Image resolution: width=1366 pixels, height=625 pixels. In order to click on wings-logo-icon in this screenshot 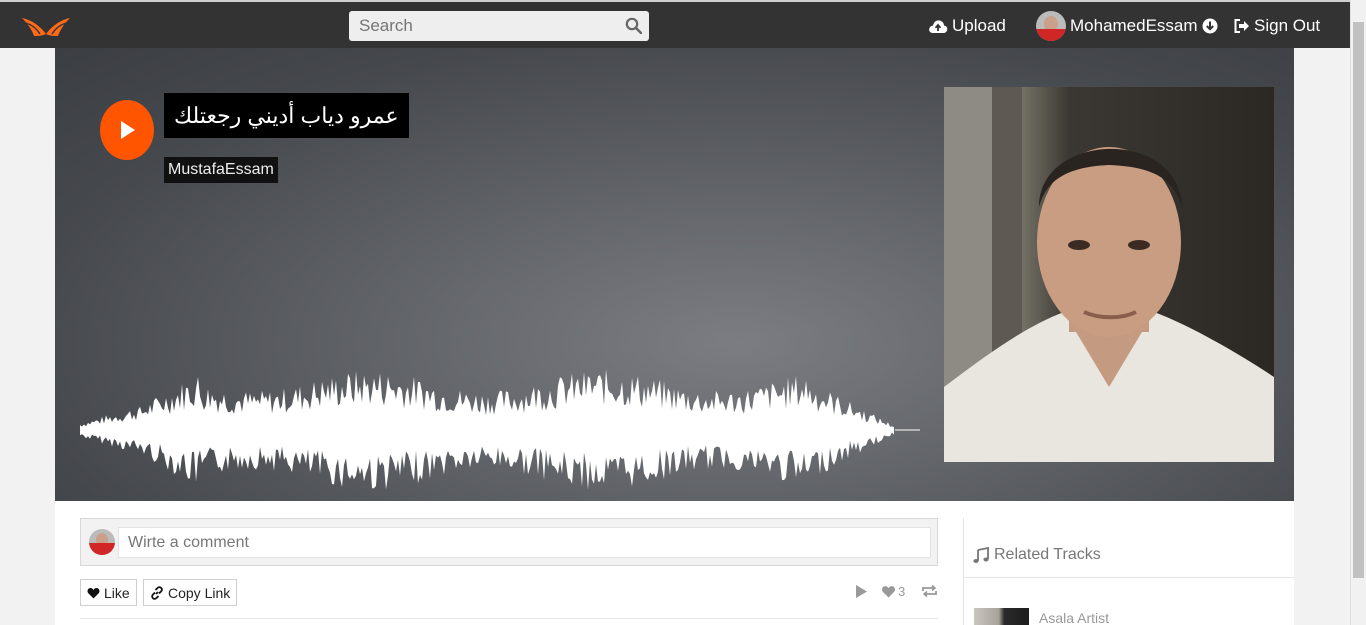, I will do `click(46, 26)`.